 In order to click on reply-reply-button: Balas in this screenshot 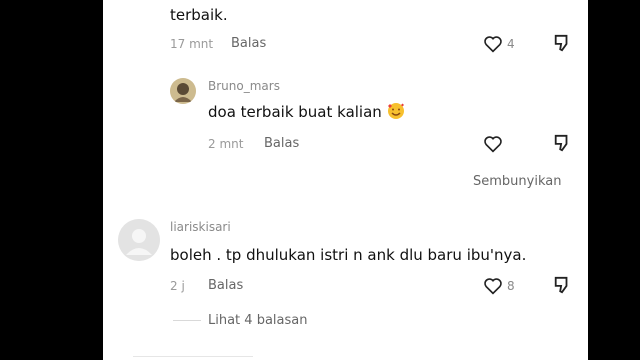, I will do `click(281, 143)`.